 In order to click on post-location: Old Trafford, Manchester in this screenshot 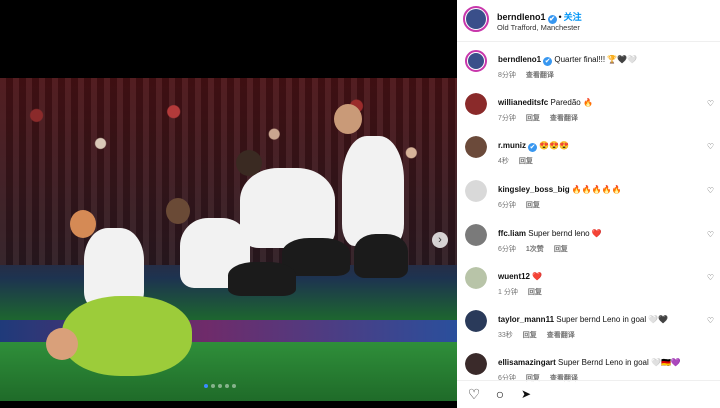, I will do `click(538, 27)`.